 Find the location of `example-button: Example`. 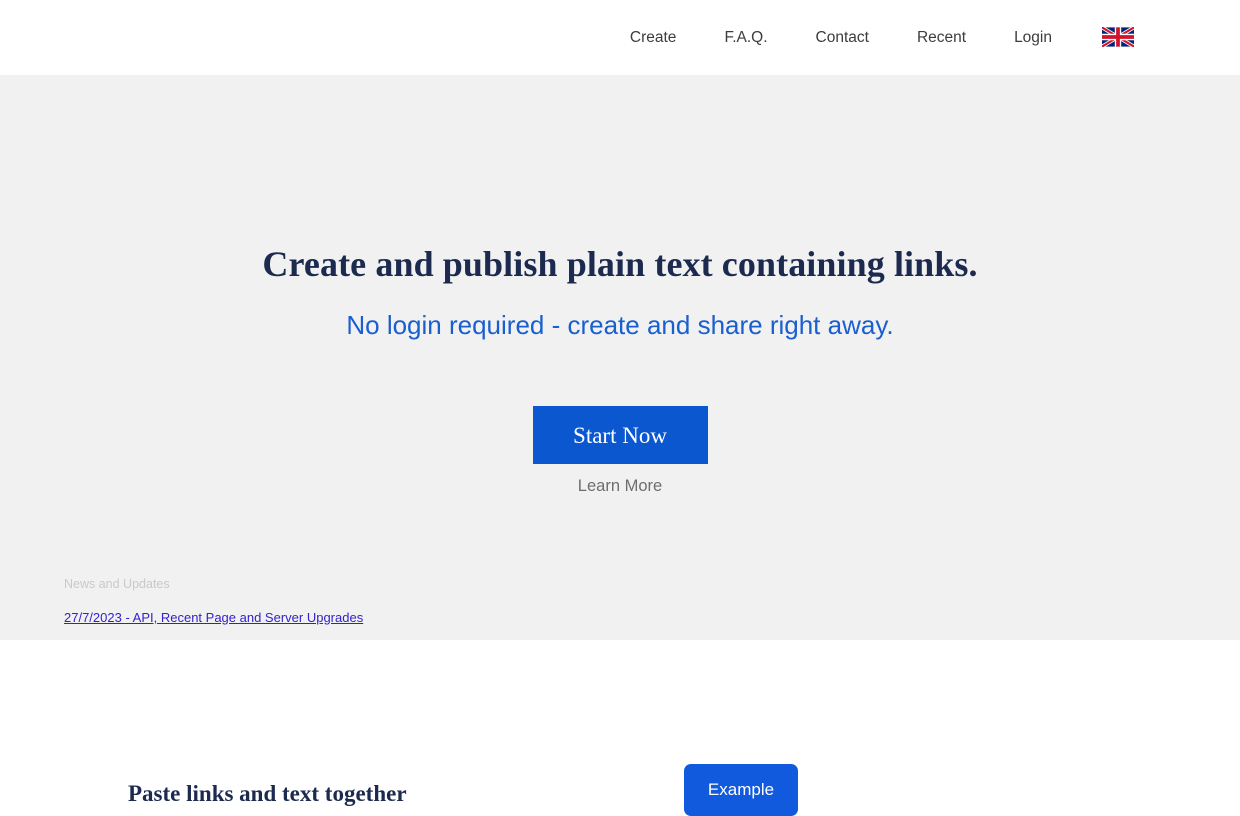

example-button: Example is located at coordinates (741, 790).